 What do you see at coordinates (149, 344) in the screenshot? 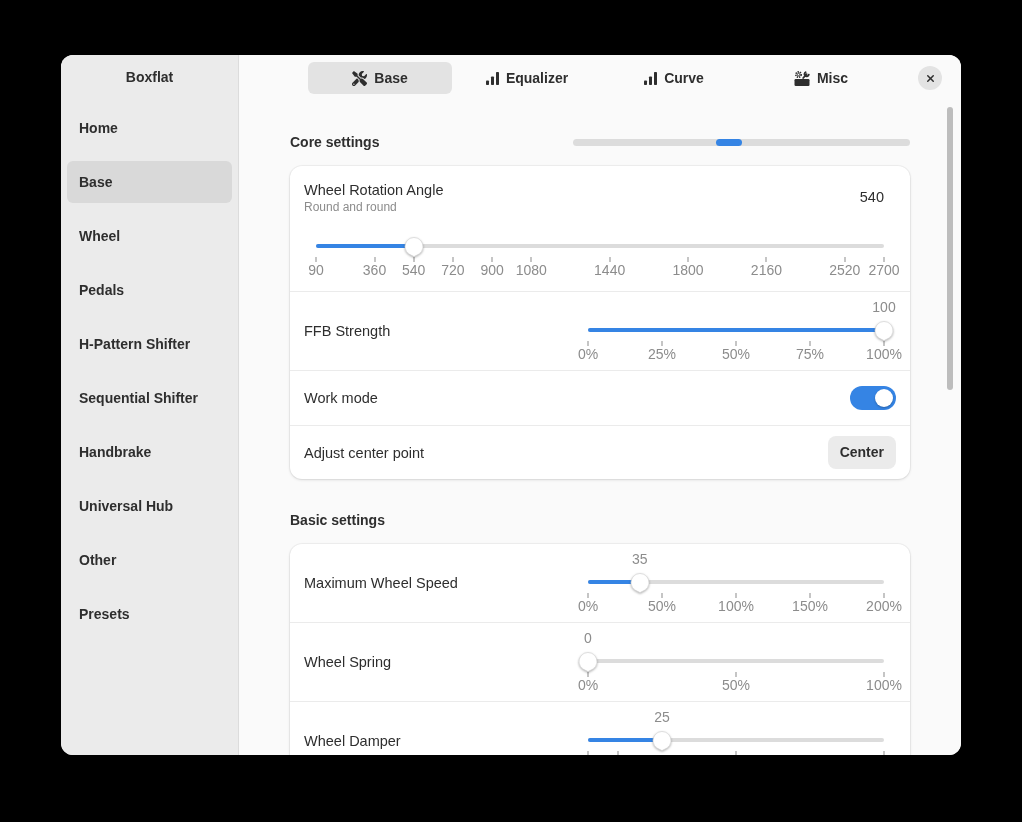
I see `sidebar-item: H-Pattern Shifter` at bounding box center [149, 344].